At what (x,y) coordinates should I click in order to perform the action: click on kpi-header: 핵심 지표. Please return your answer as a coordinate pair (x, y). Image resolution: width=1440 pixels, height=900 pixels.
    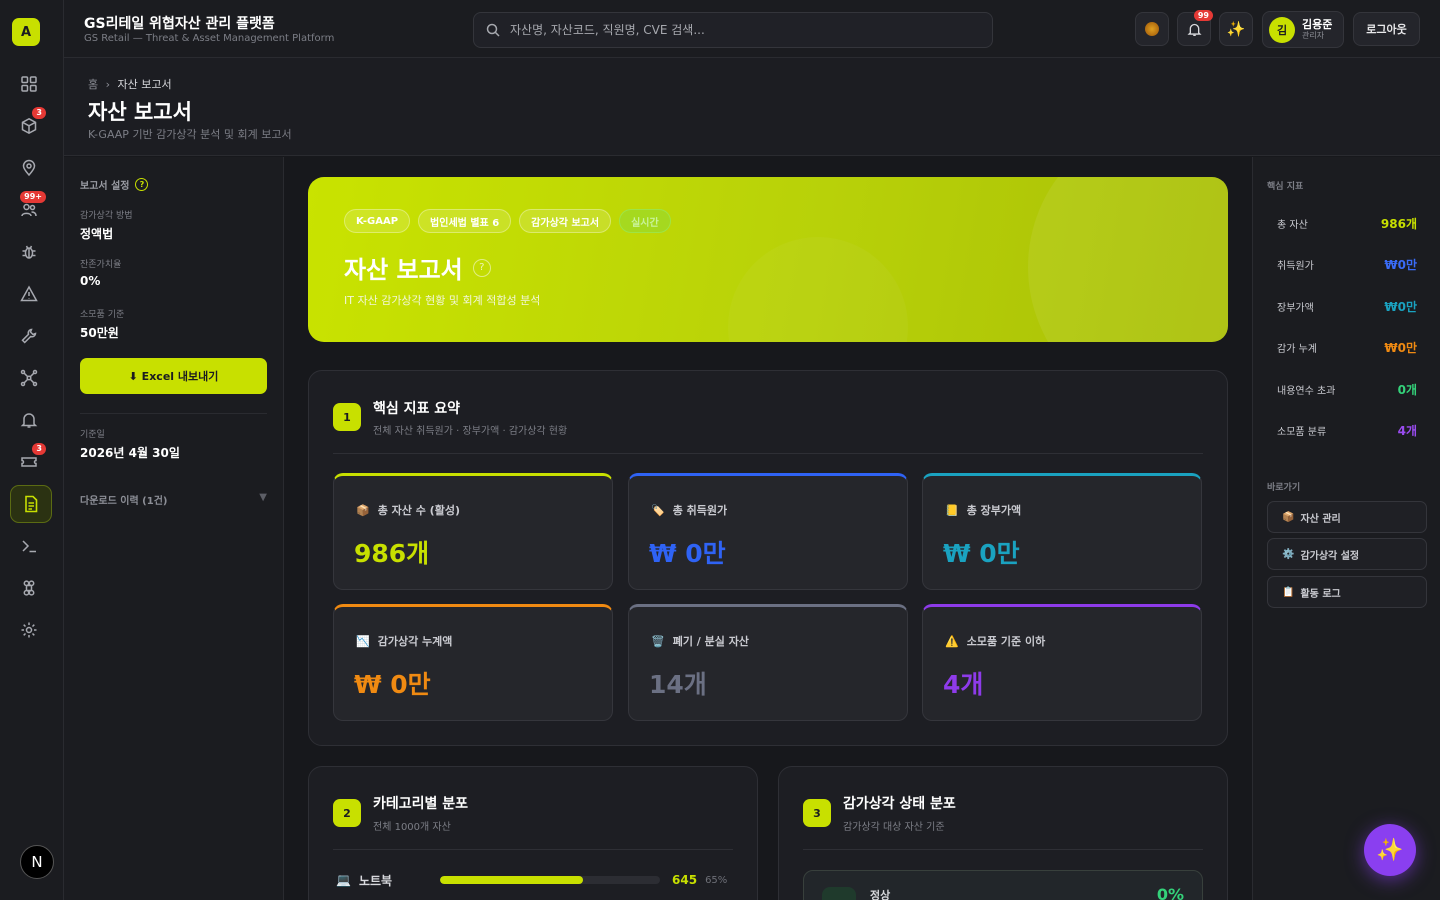
    Looking at the image, I should click on (1285, 187).